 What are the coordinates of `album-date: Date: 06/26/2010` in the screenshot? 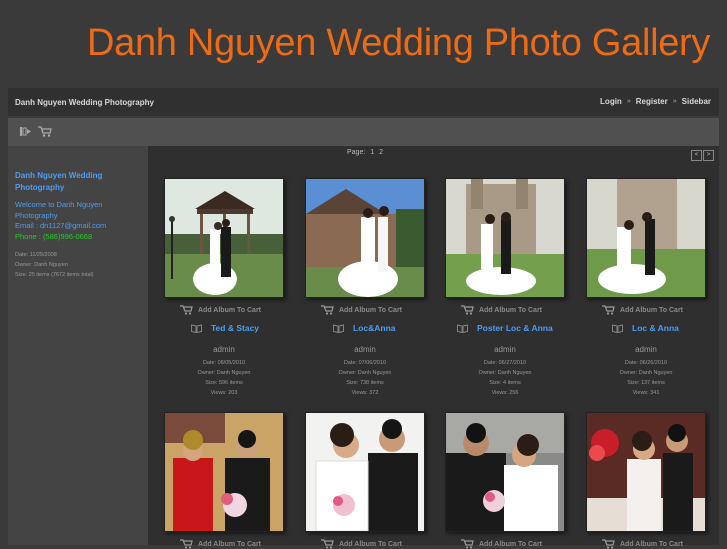 It's located at (646, 363).